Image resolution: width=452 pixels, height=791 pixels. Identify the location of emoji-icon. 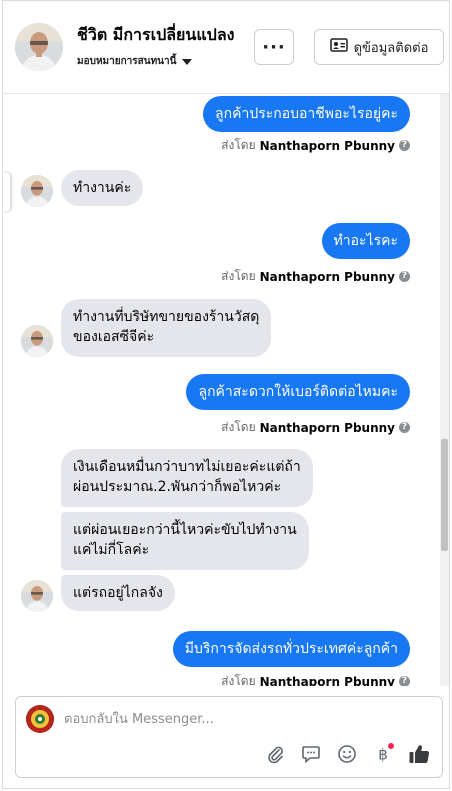
(347, 754).